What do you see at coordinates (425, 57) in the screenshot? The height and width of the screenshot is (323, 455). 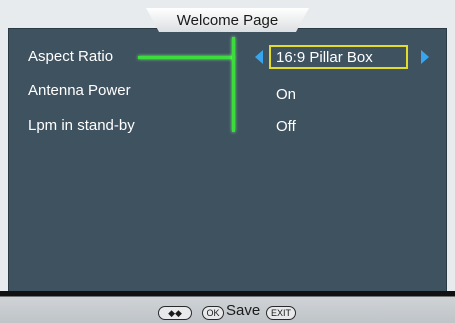 I see `arrow-right-icon` at bounding box center [425, 57].